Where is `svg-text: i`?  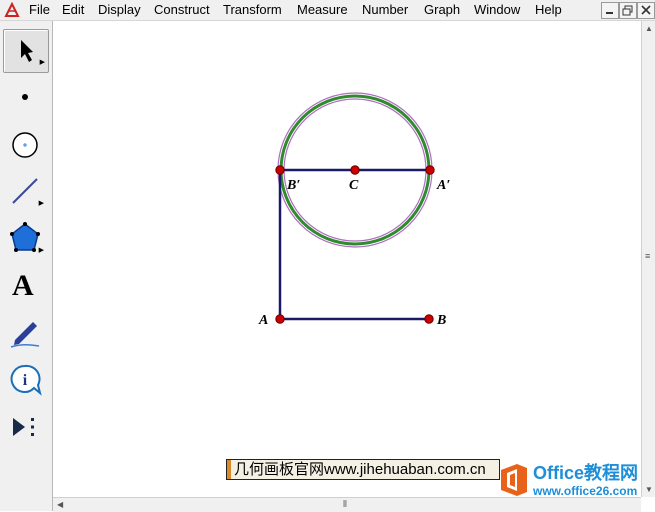 svg-text: i is located at coordinates (25, 380).